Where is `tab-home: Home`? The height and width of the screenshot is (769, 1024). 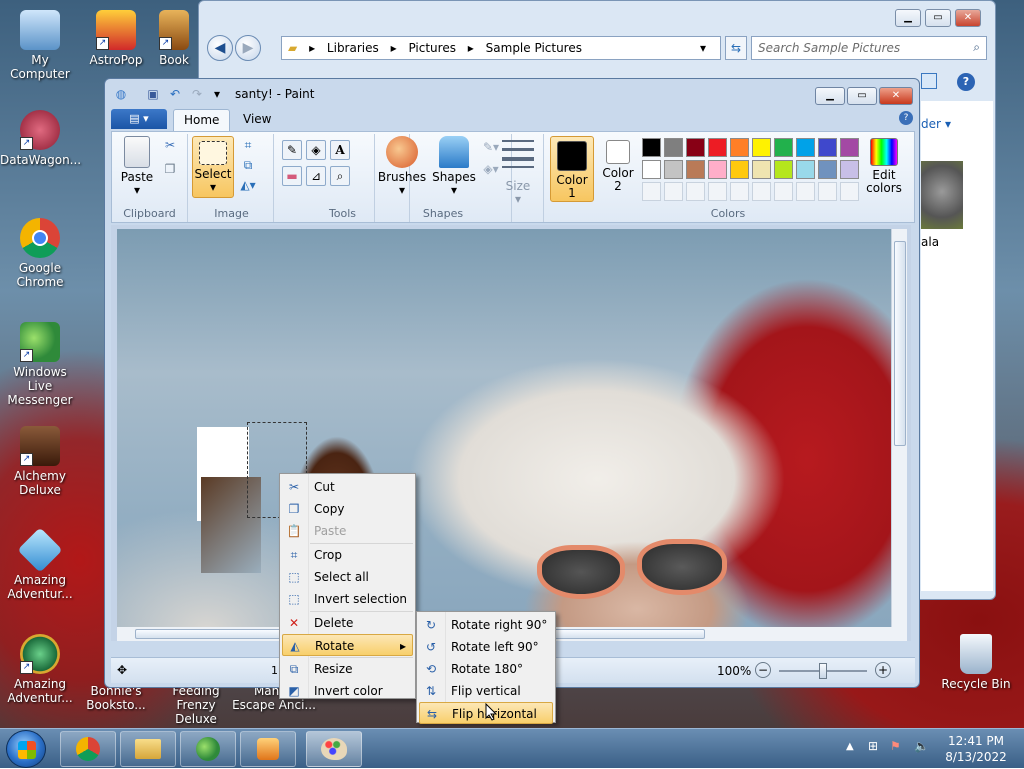
tab-home: Home is located at coordinates (202, 120).